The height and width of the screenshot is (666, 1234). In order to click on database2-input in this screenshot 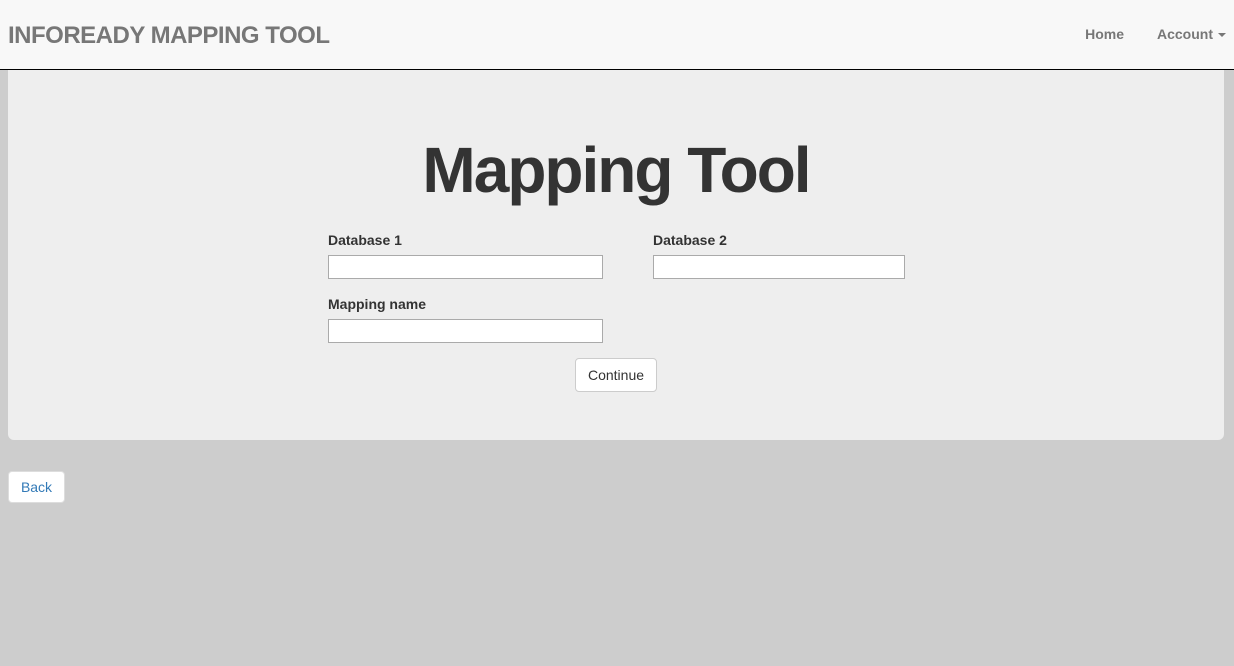, I will do `click(779, 267)`.